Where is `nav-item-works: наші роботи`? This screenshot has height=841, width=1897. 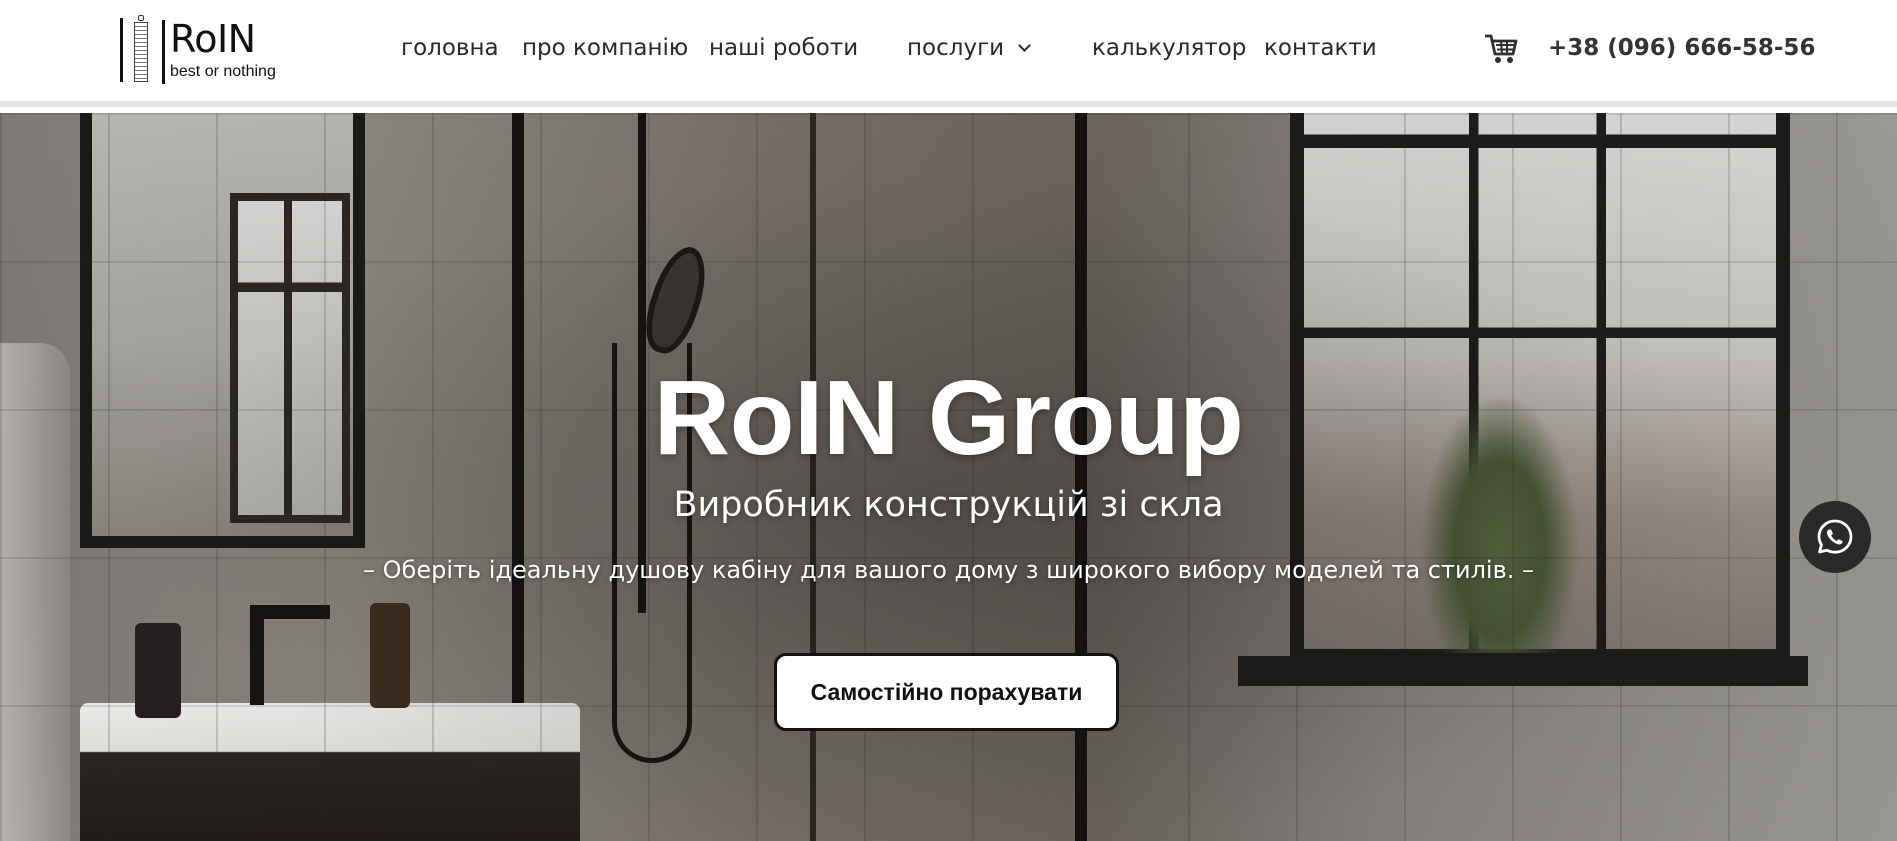
nav-item-works: наші роботи is located at coordinates (783, 48).